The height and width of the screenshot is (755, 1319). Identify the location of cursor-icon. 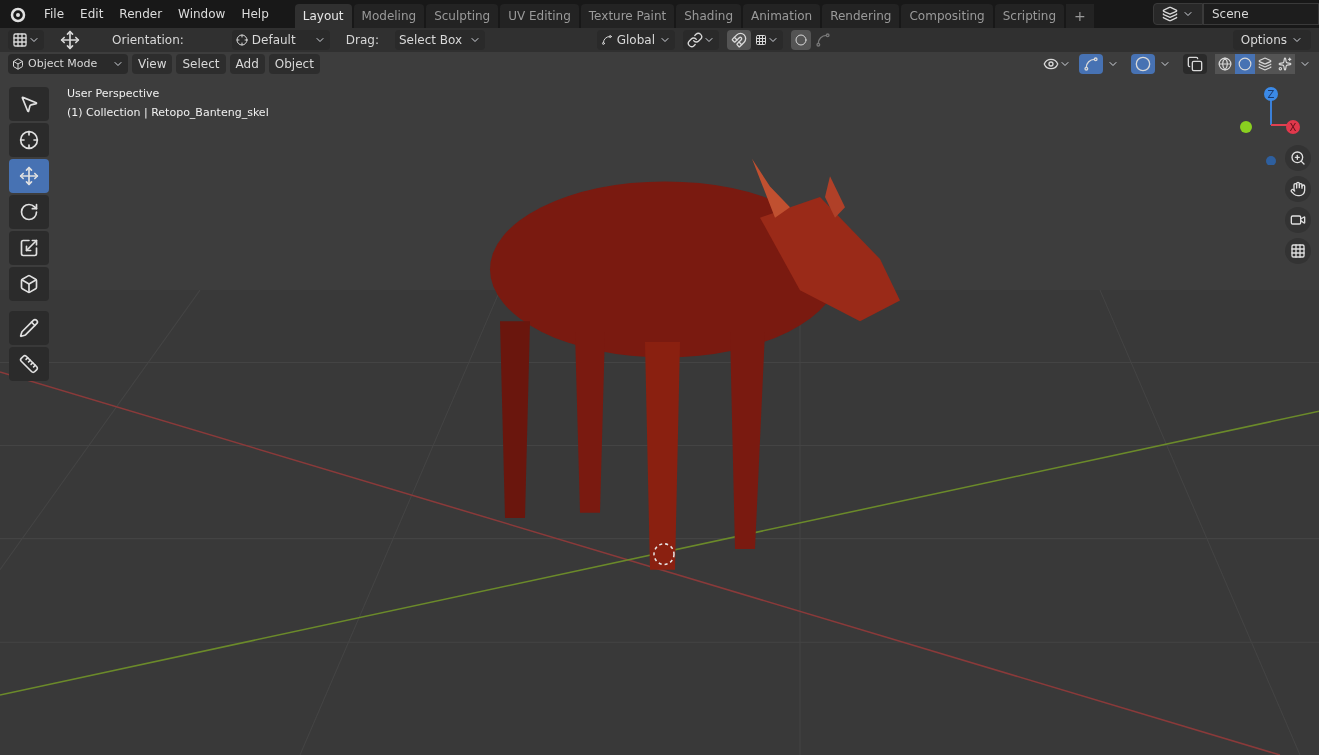
(29, 140).